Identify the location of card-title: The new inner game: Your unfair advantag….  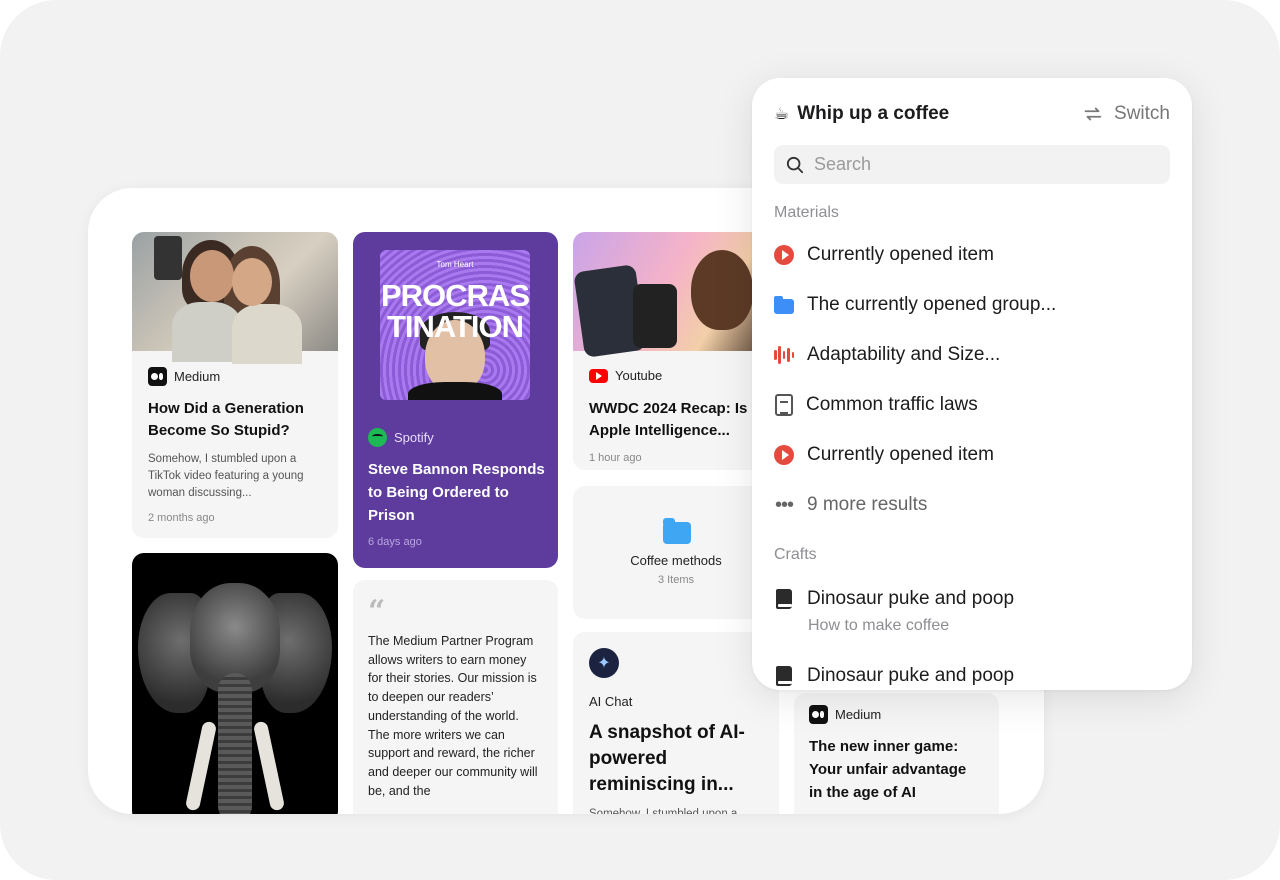
(888, 769).